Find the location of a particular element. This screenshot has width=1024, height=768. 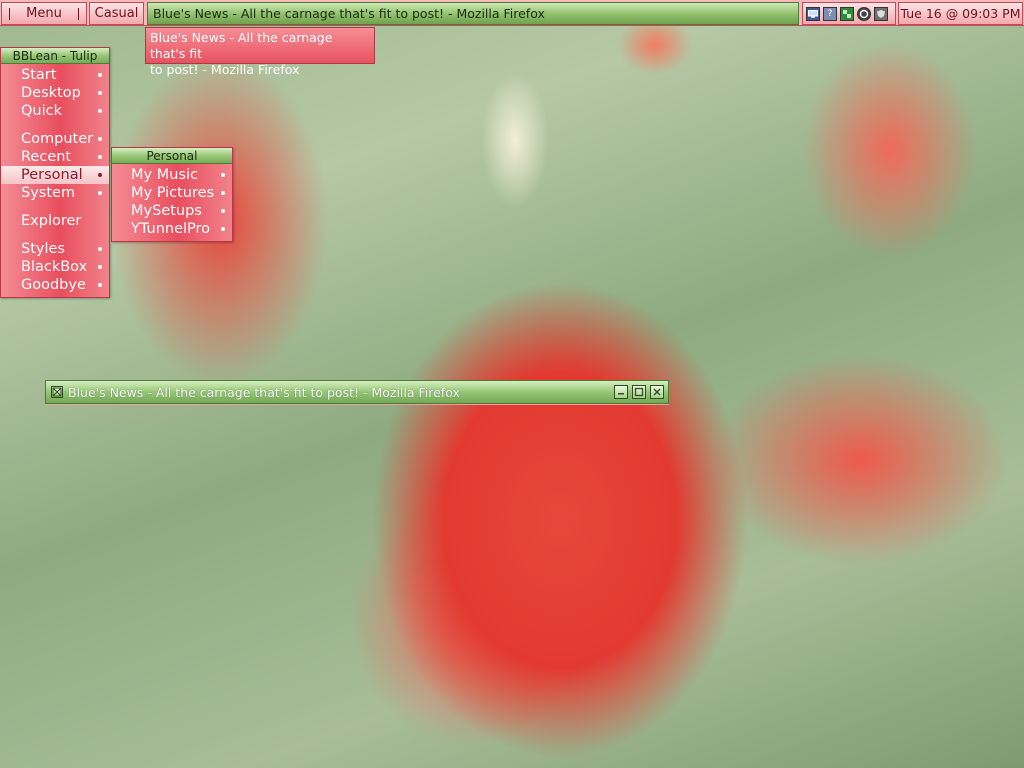

menu-item-desktop: Desktop is located at coordinates (55, 93).